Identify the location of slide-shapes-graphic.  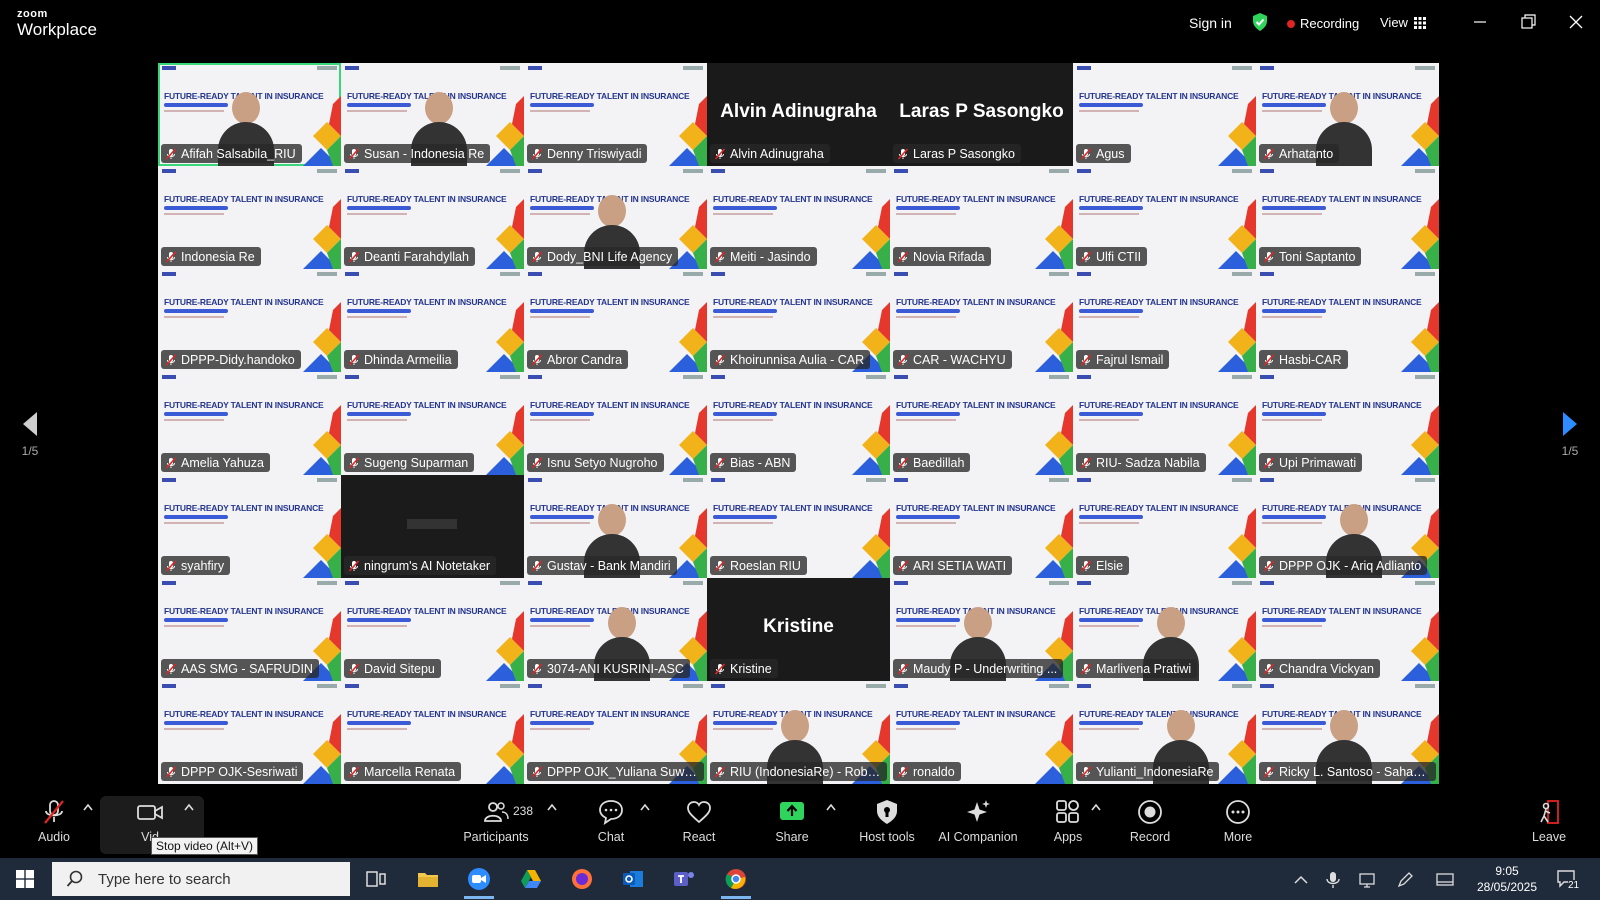
(1237, 131).